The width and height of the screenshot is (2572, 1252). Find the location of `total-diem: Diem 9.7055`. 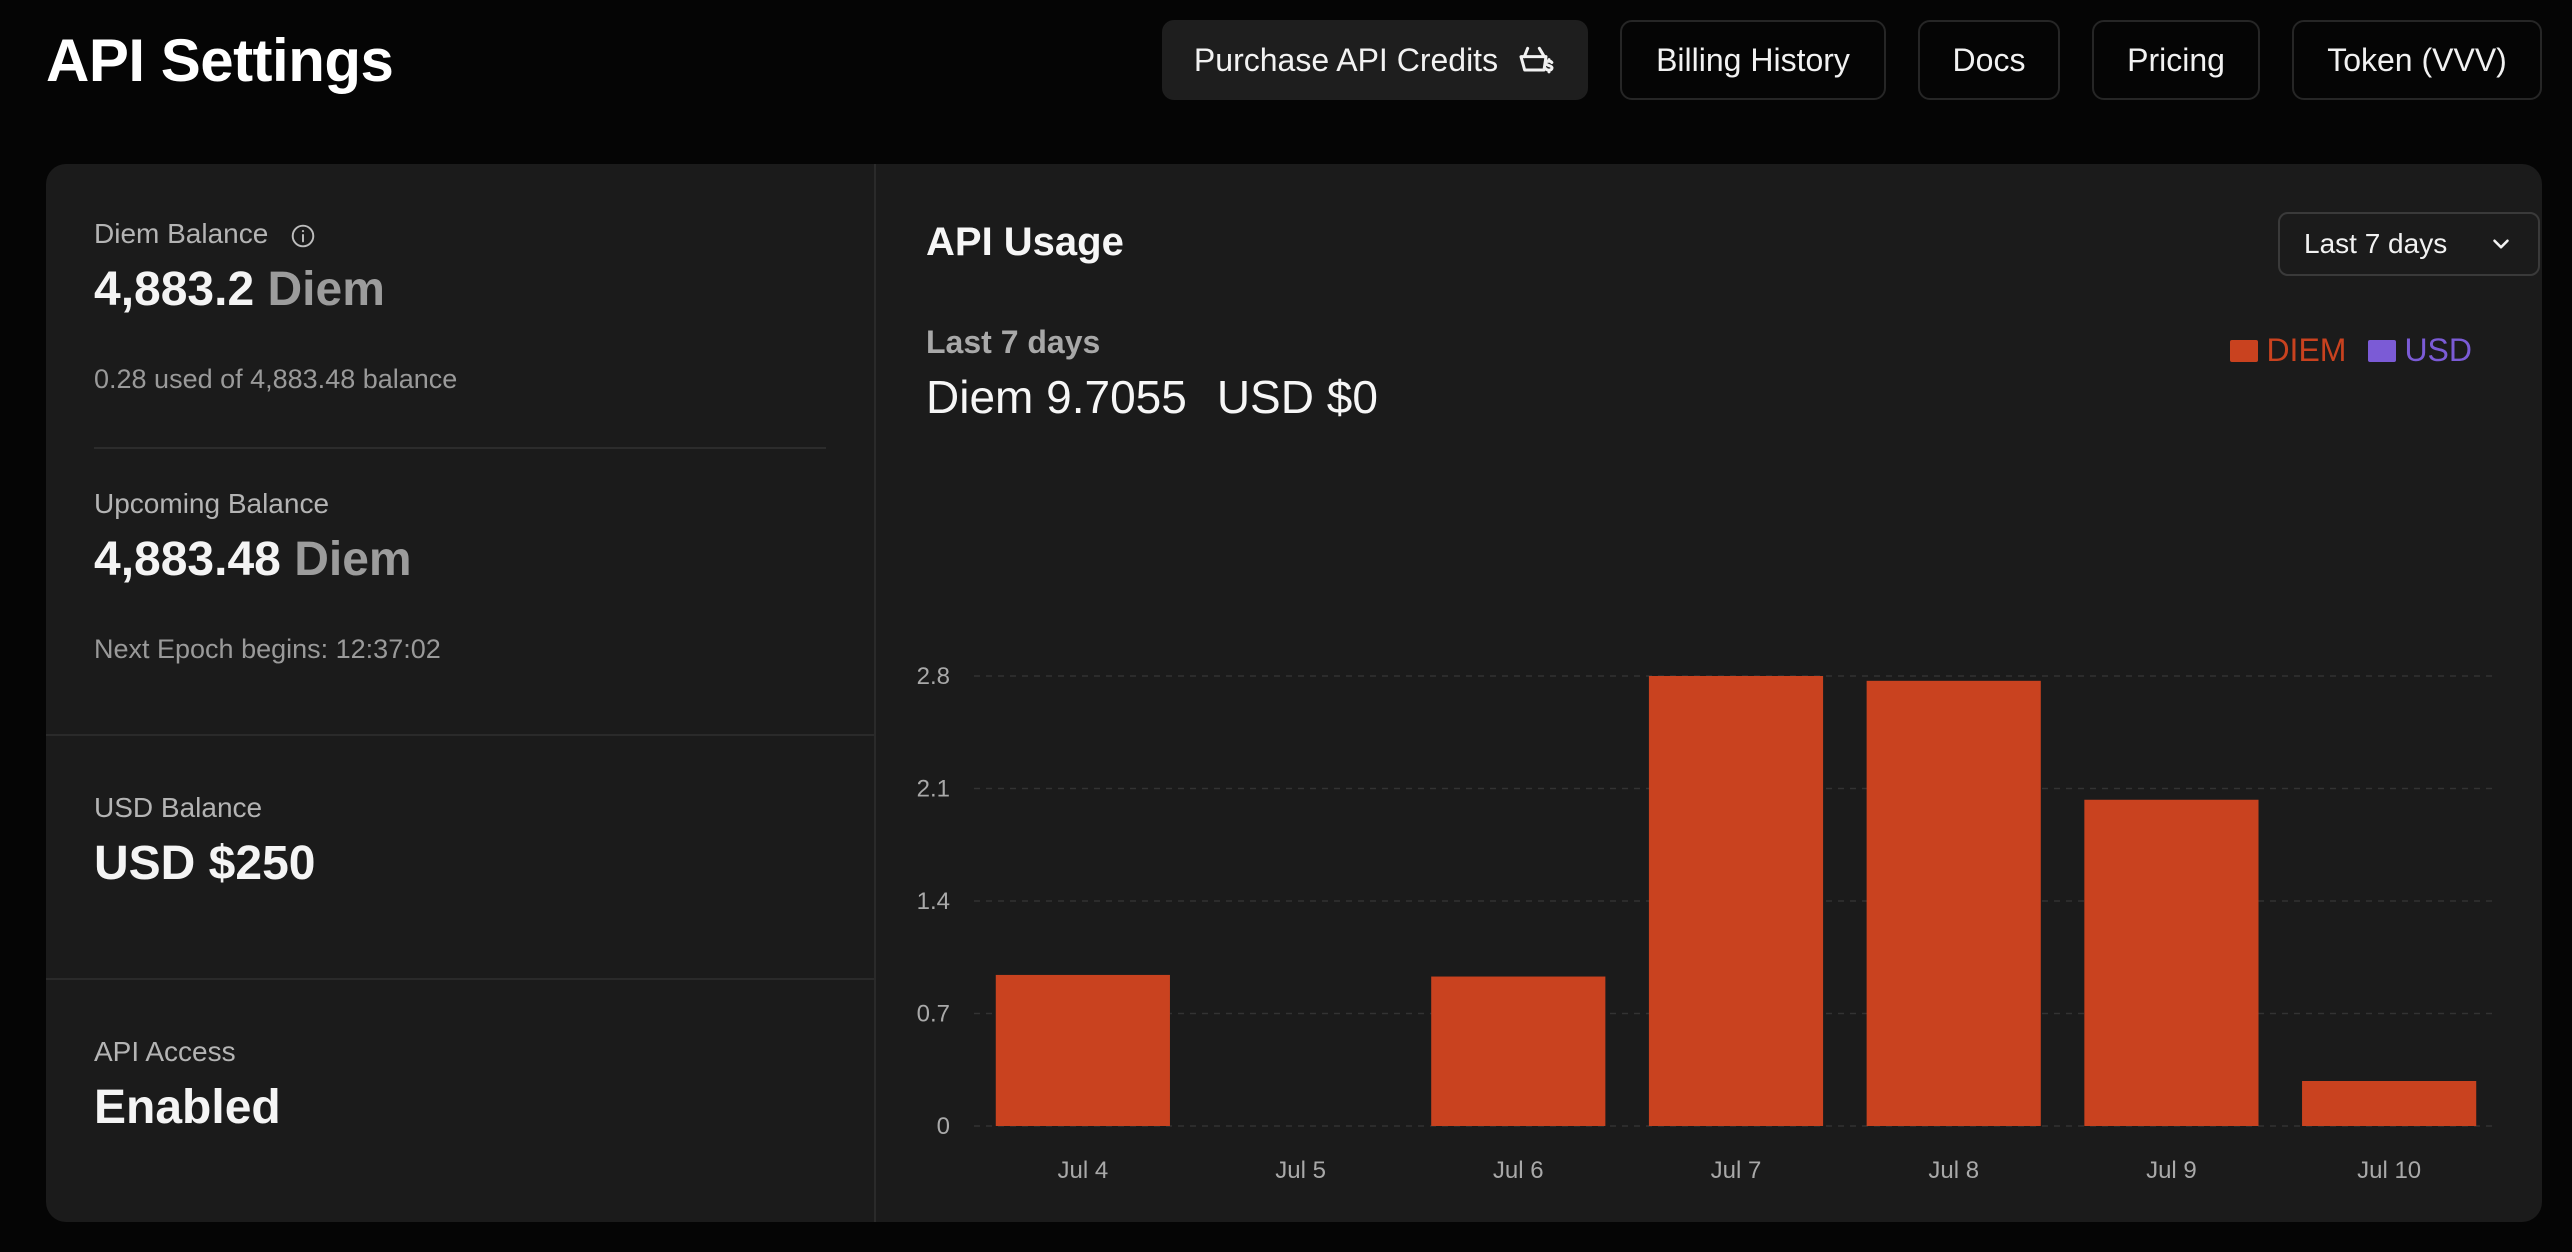

total-diem: Diem 9.7055 is located at coordinates (1056, 397).